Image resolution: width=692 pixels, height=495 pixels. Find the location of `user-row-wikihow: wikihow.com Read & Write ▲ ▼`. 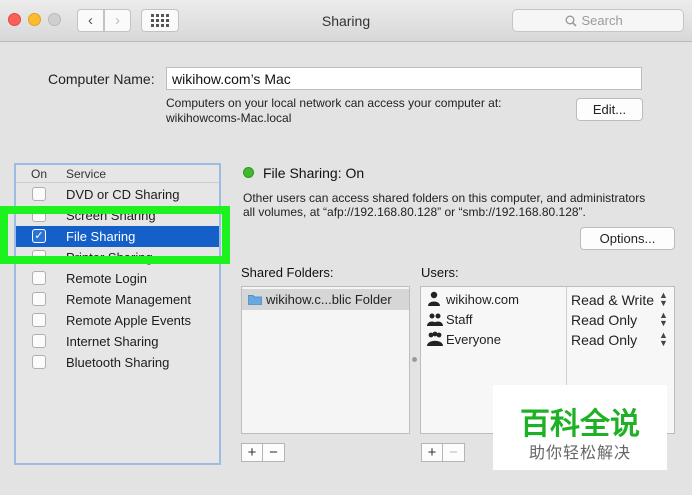

user-row-wikihow: wikihow.com Read & Write ▲ ▼ is located at coordinates (547, 299).